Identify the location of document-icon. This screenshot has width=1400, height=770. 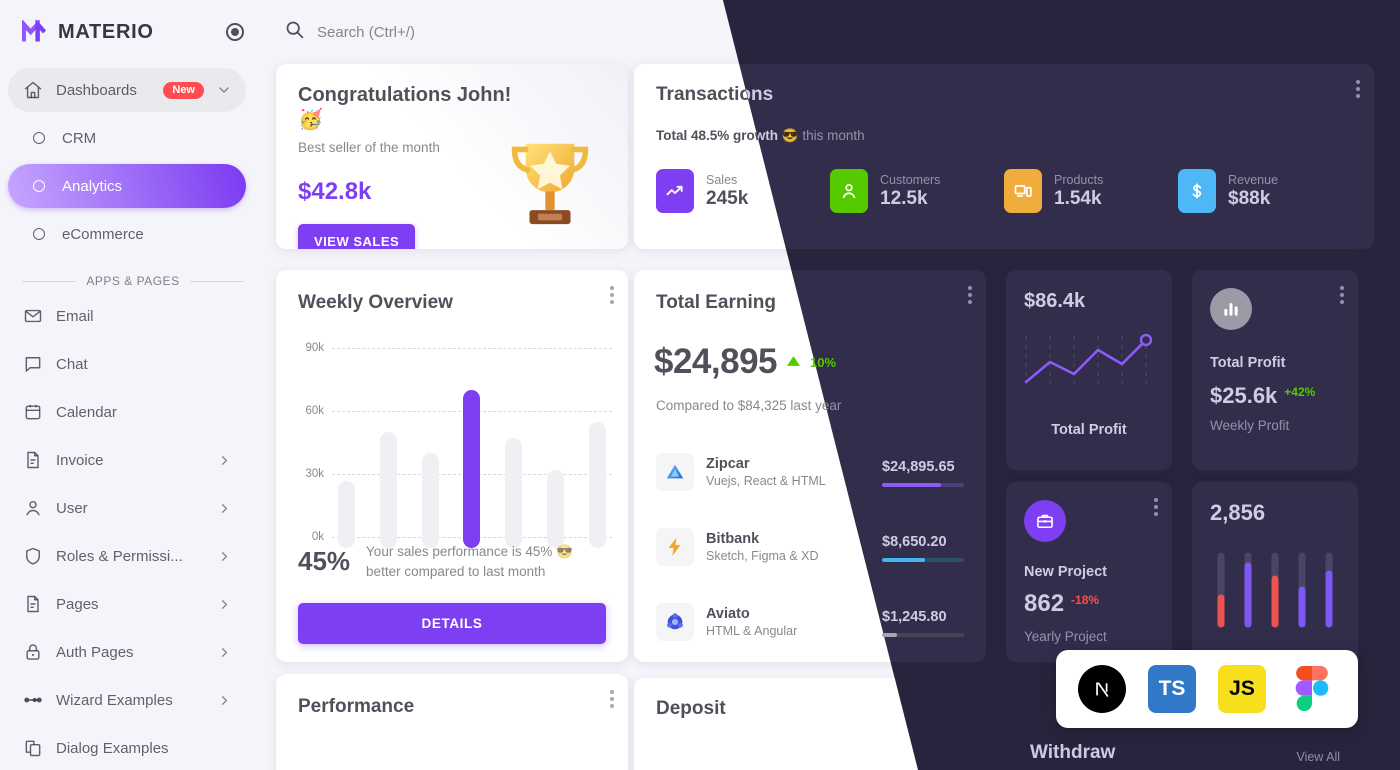
(33, 604).